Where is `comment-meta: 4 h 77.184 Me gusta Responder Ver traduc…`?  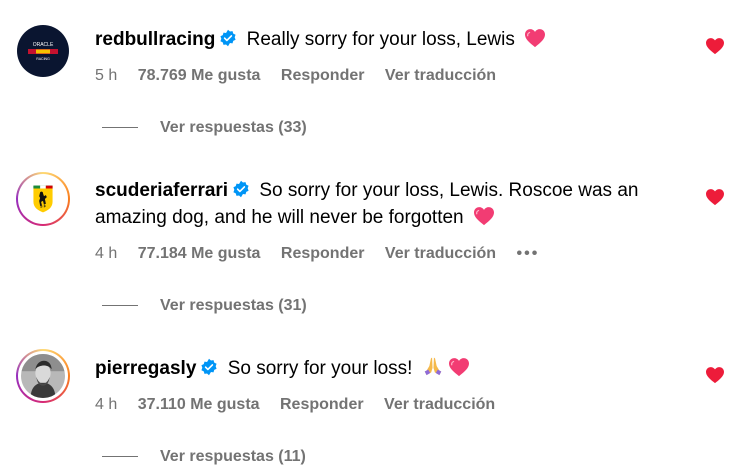
comment-meta: 4 h 77.184 Me gusta Responder Ver traduc… is located at coordinates (325, 254).